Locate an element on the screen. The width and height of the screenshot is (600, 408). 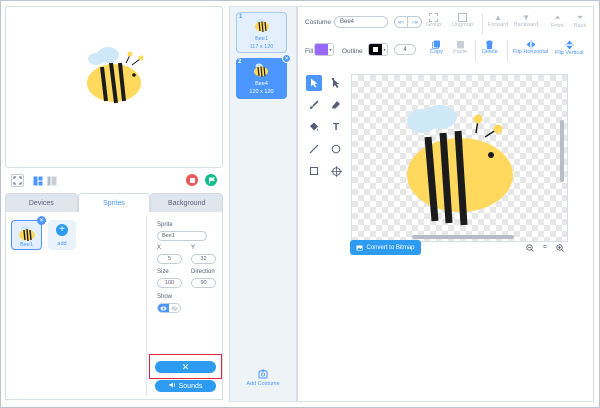
convert-to-bitmap-button: Convert to Bitmap is located at coordinates (385, 247).